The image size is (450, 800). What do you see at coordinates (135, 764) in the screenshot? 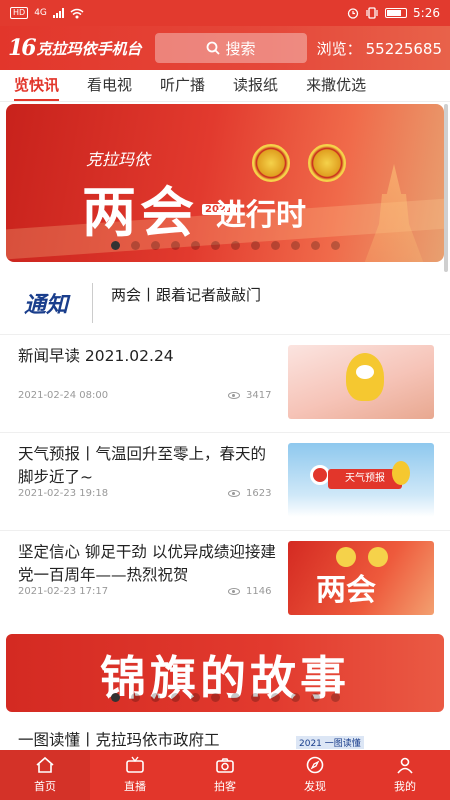
I see `tv-icon` at bounding box center [135, 764].